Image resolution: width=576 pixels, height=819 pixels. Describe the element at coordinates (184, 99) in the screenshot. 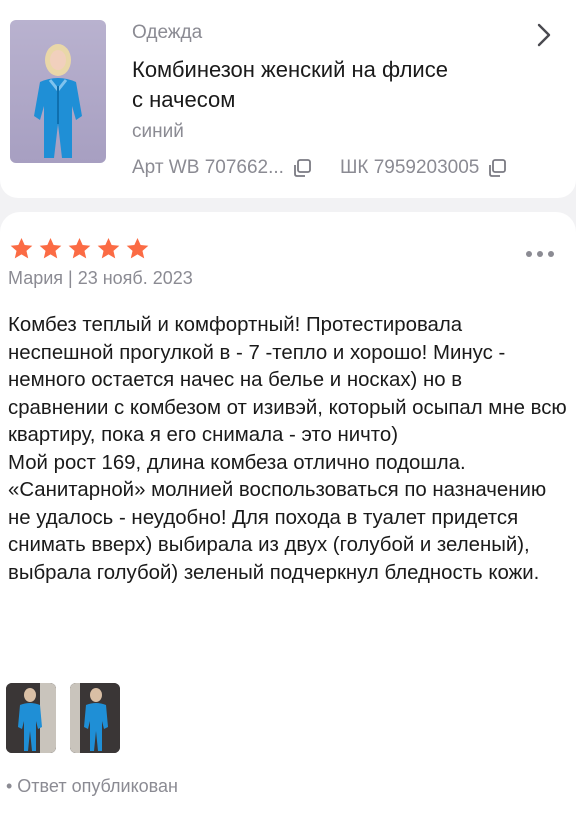

I see `product-title-line-2: с начесом` at that location.